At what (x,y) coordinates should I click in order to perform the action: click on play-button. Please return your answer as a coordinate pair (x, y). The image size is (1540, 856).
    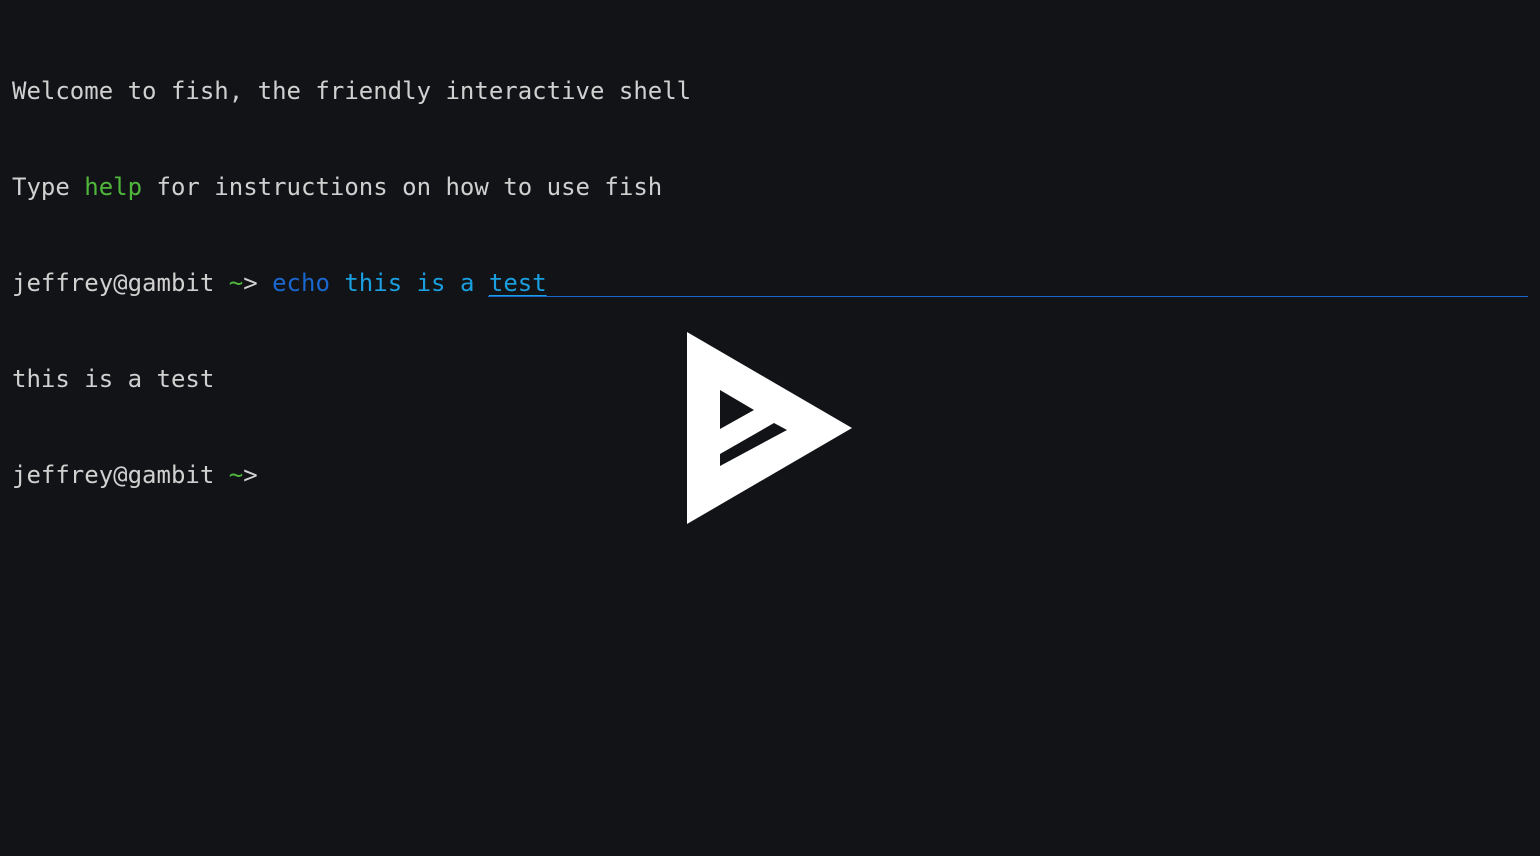
    Looking at the image, I should click on (770, 428).